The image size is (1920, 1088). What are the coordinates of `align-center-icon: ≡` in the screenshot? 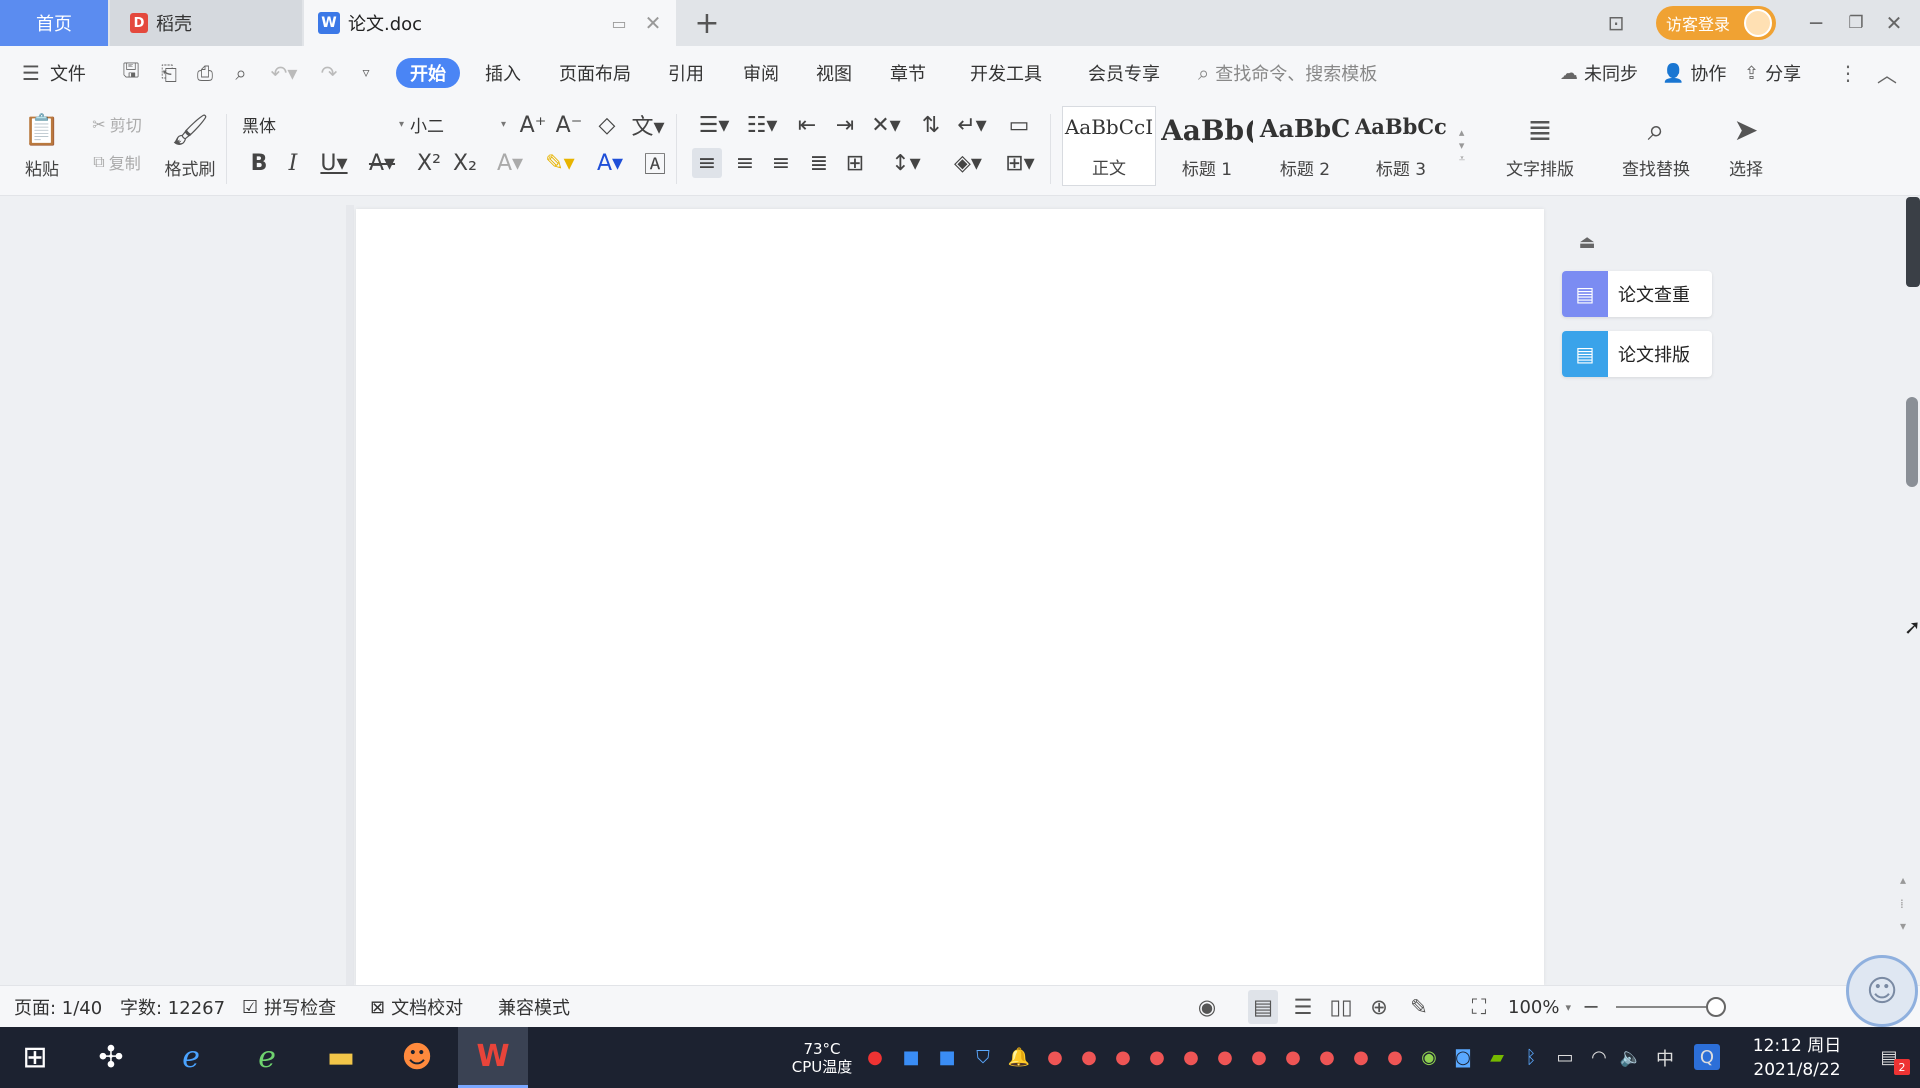 It's located at (745, 163).